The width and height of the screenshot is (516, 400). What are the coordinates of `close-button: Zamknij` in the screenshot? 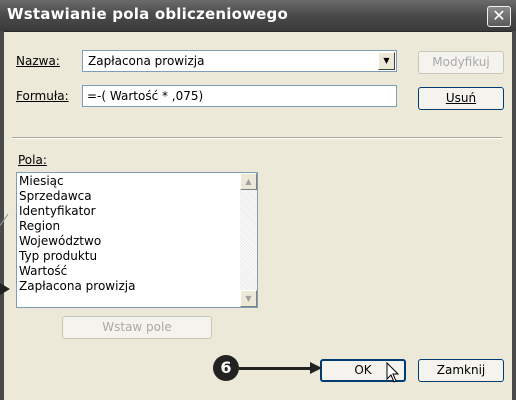 It's located at (461, 370).